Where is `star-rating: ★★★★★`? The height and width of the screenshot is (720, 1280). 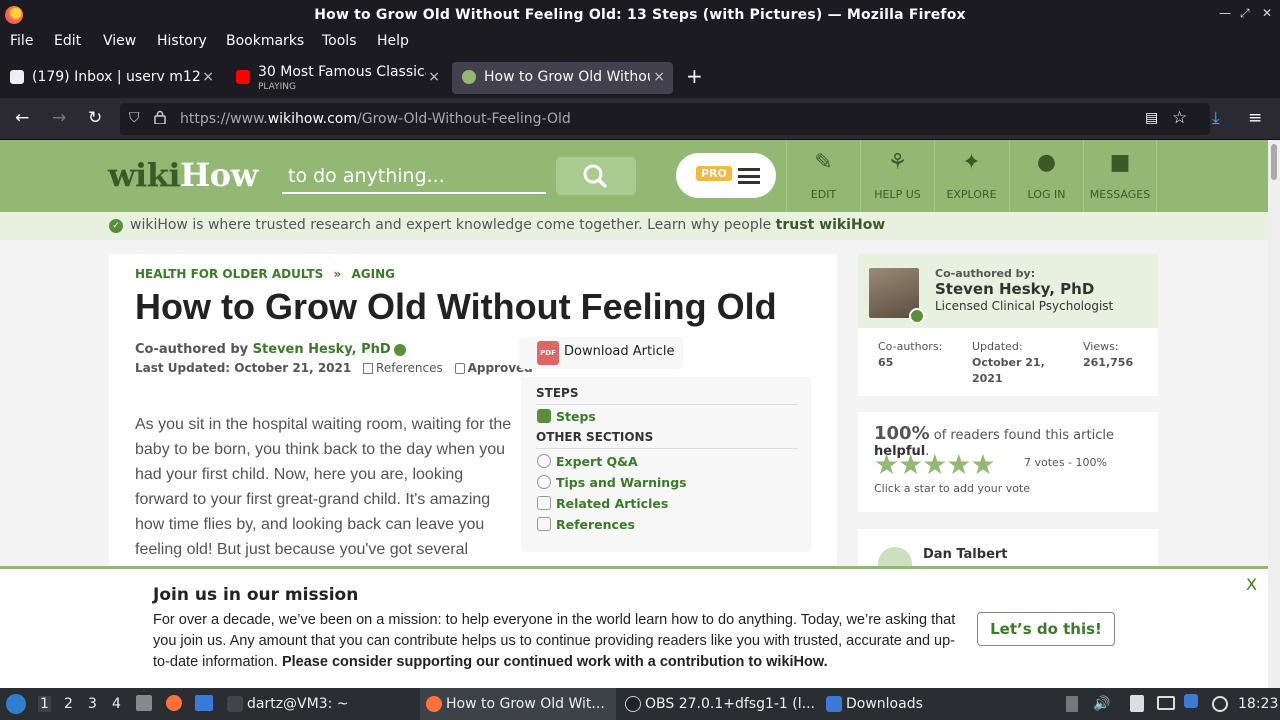
star-rating: ★★★★★ is located at coordinates (935, 464).